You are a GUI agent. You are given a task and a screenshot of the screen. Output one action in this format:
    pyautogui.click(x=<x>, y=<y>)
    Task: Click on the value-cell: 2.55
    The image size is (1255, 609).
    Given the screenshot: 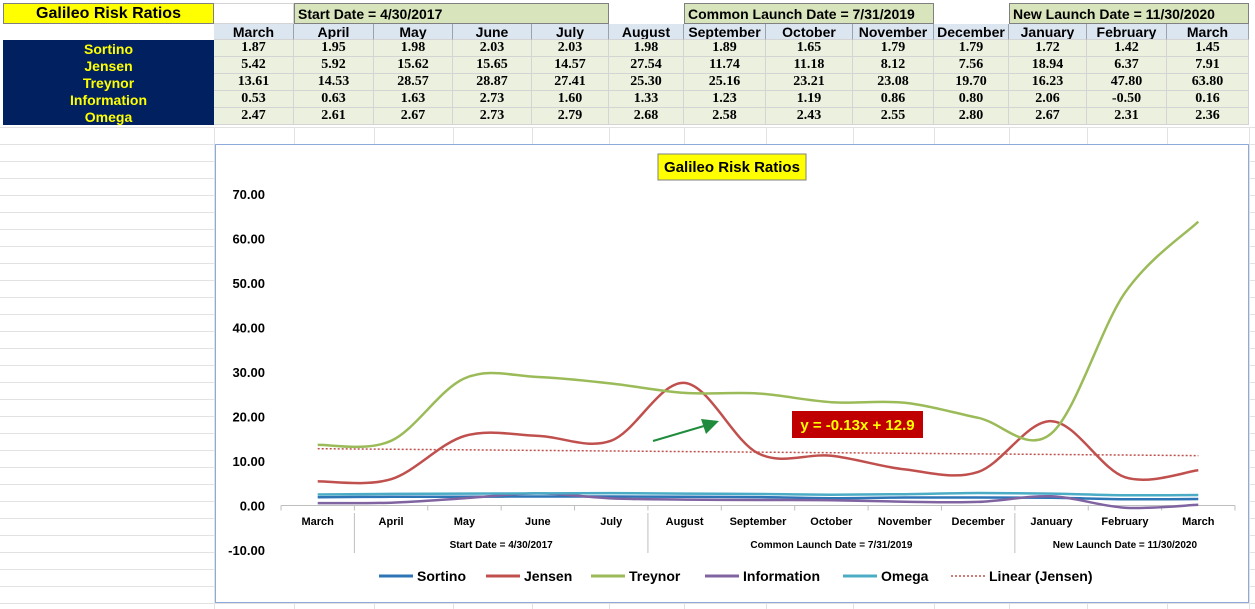 What is the action you would take?
    pyautogui.click(x=893, y=116)
    